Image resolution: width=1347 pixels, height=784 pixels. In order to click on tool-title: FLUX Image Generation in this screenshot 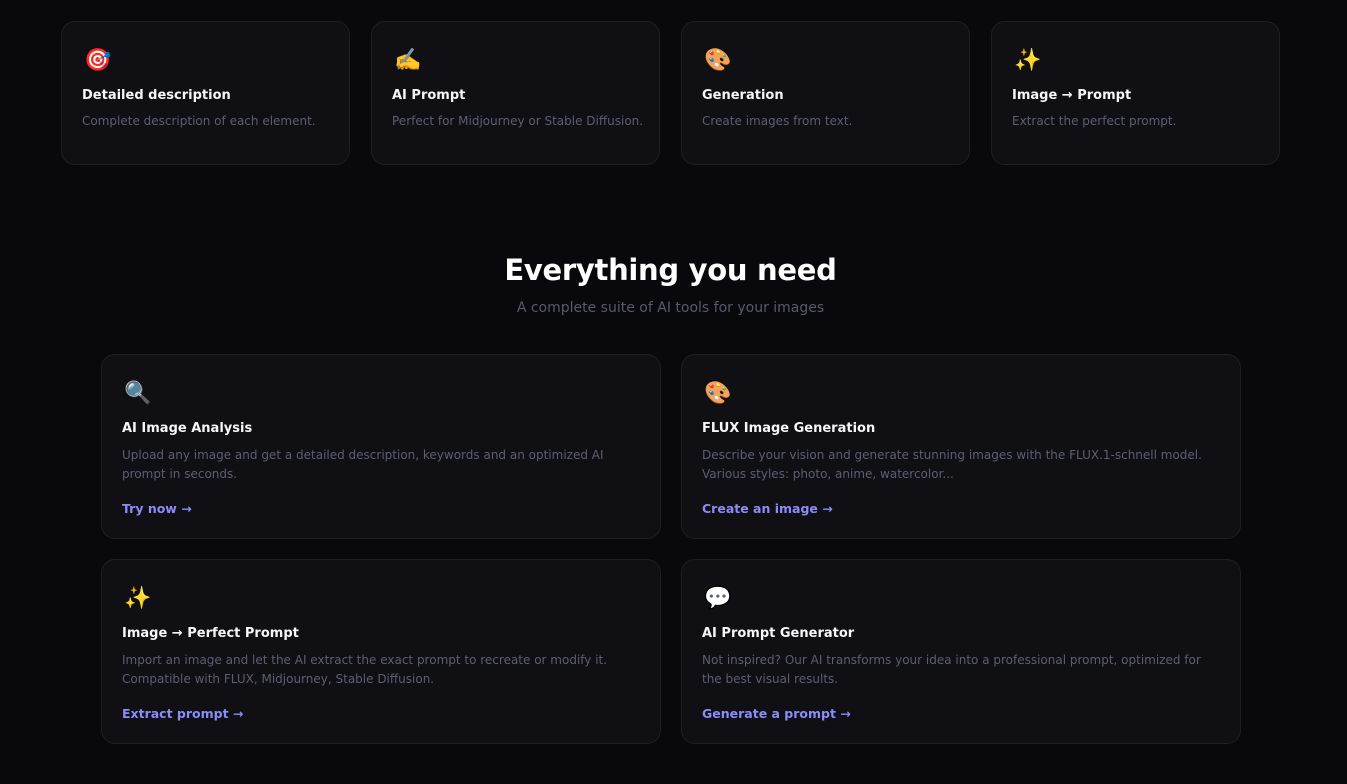, I will do `click(789, 428)`.